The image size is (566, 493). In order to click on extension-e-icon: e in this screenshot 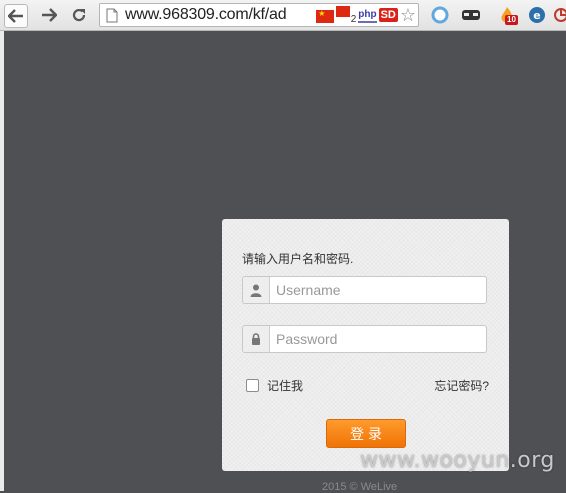, I will do `click(537, 15)`.